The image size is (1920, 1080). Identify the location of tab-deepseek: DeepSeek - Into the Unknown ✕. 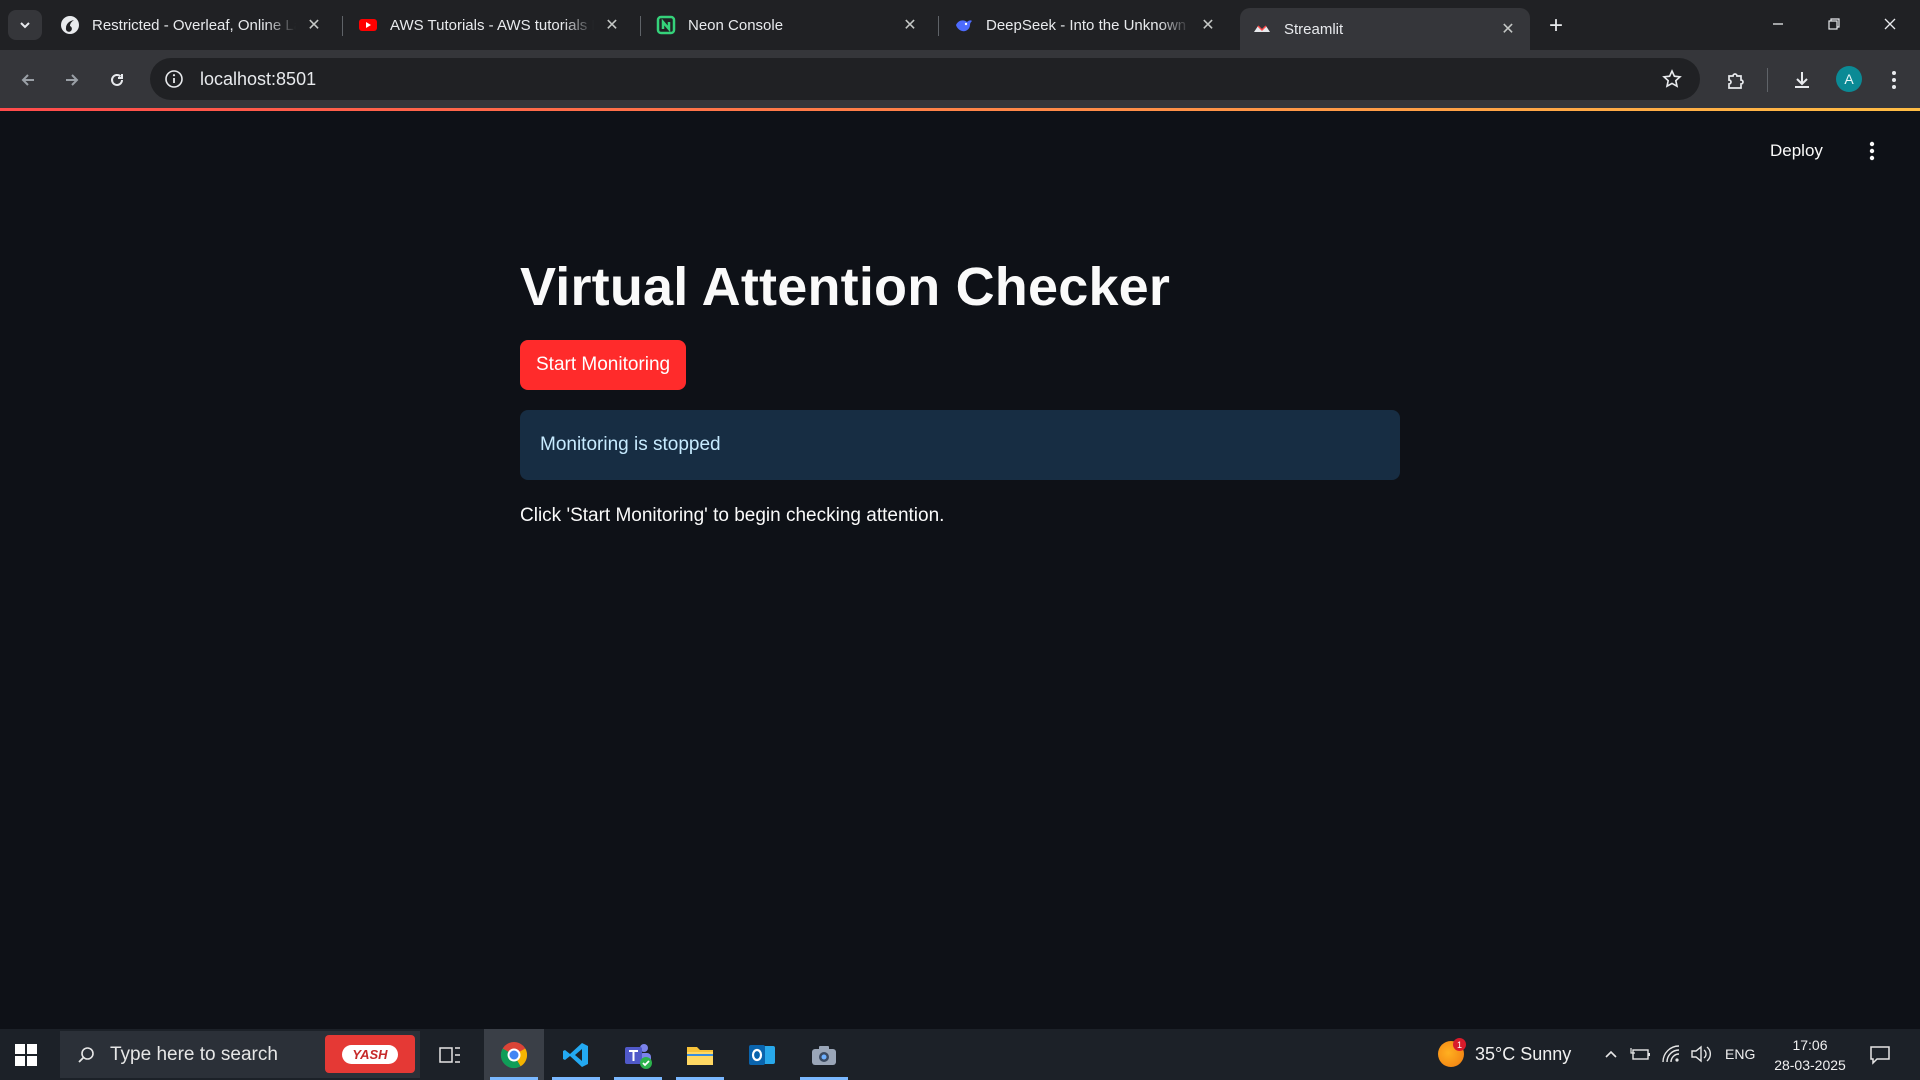
(1086, 25).